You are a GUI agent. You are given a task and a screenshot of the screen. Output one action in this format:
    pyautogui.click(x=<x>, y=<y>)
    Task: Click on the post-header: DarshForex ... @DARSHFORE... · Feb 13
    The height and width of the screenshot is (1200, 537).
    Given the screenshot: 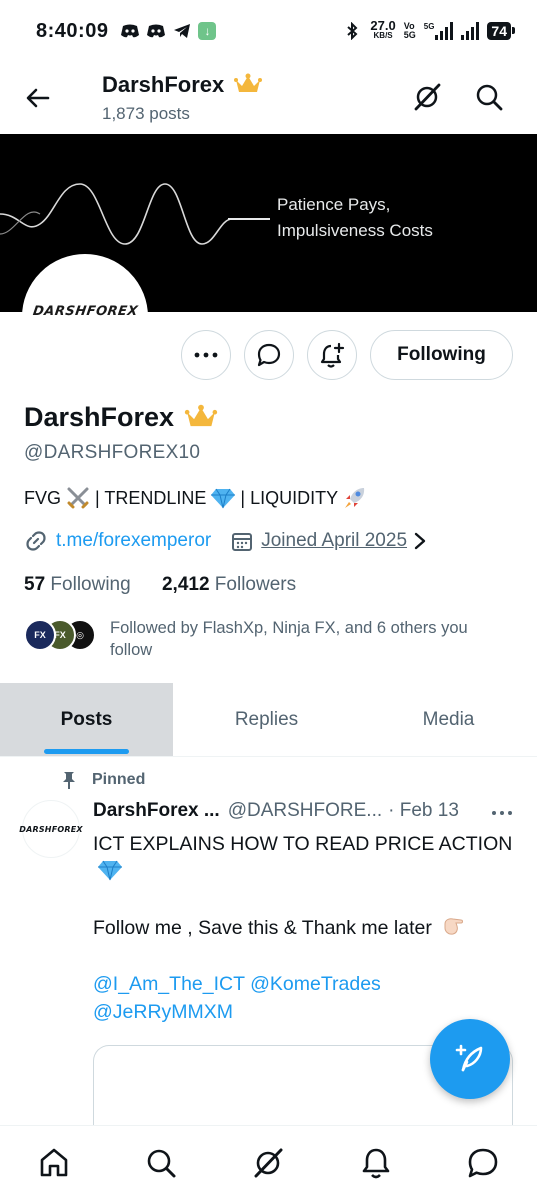 What is the action you would take?
    pyautogui.click(x=303, y=811)
    